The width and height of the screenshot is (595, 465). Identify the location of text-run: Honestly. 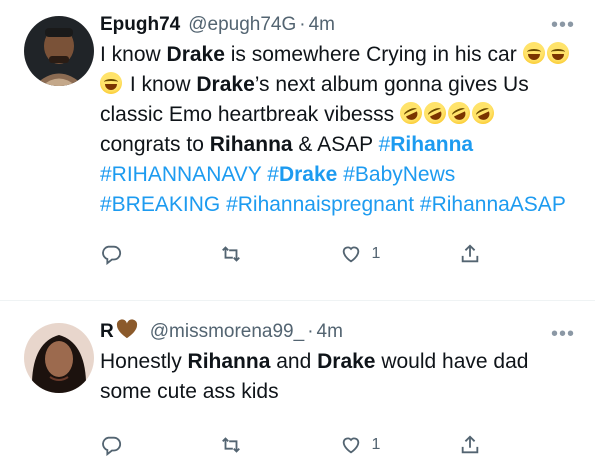
(144, 361).